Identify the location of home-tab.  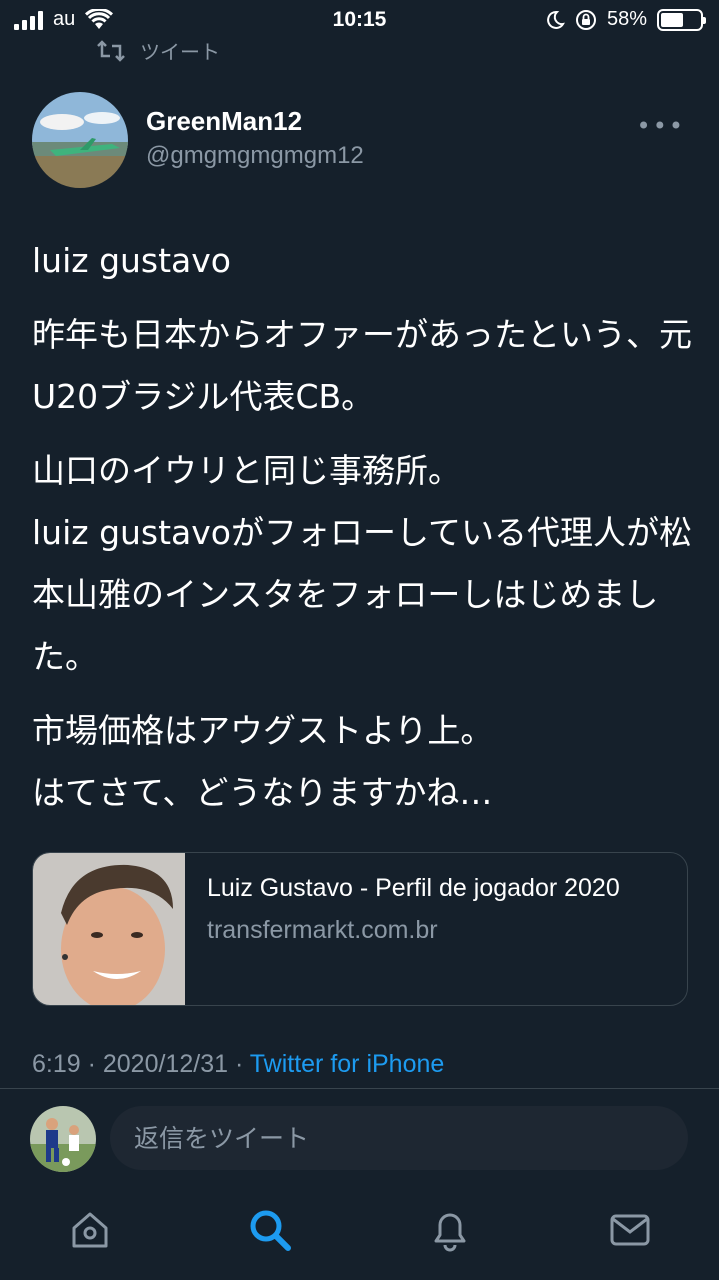
(90, 1230).